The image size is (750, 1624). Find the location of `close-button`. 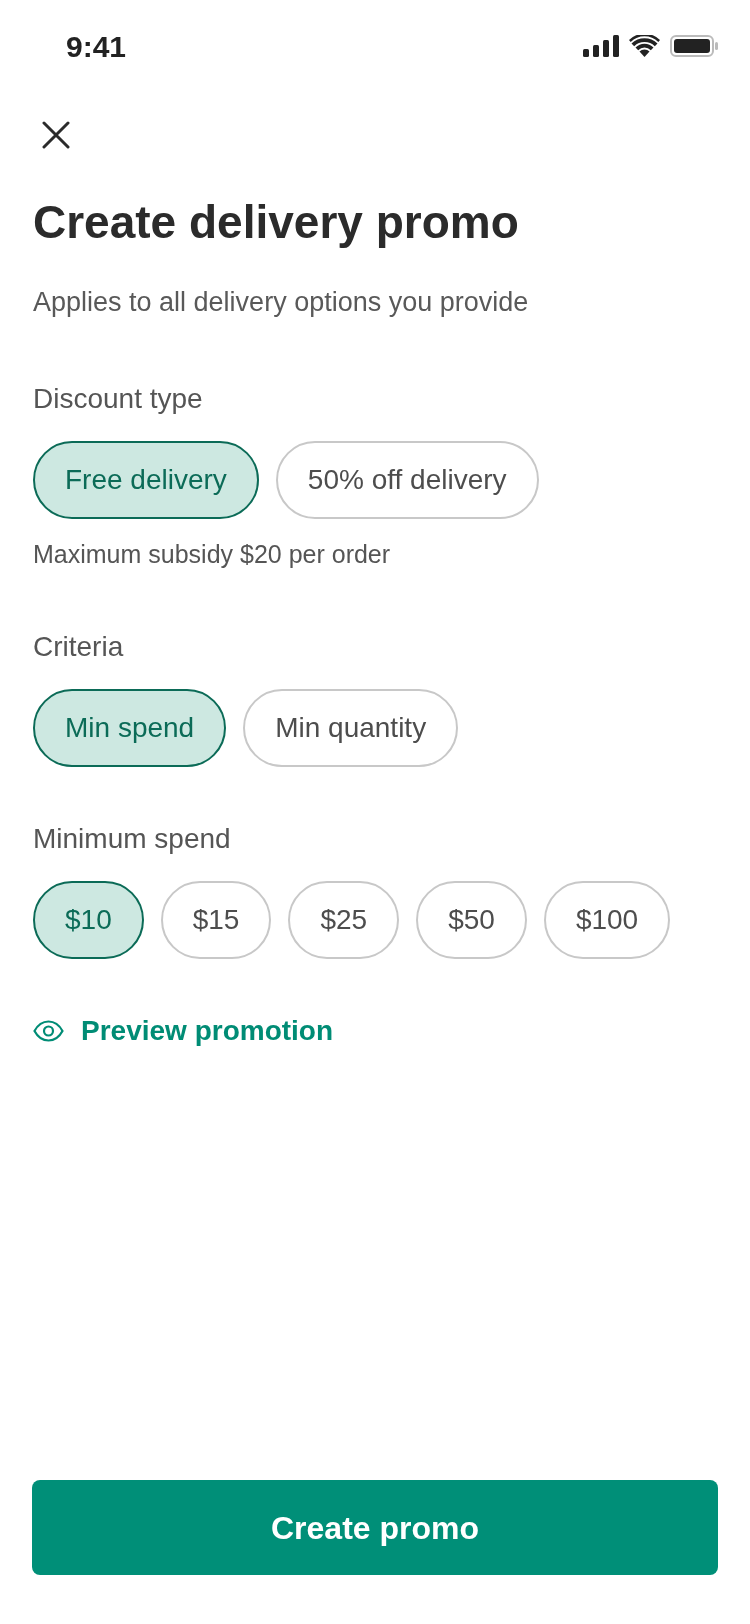

close-button is located at coordinates (56, 135).